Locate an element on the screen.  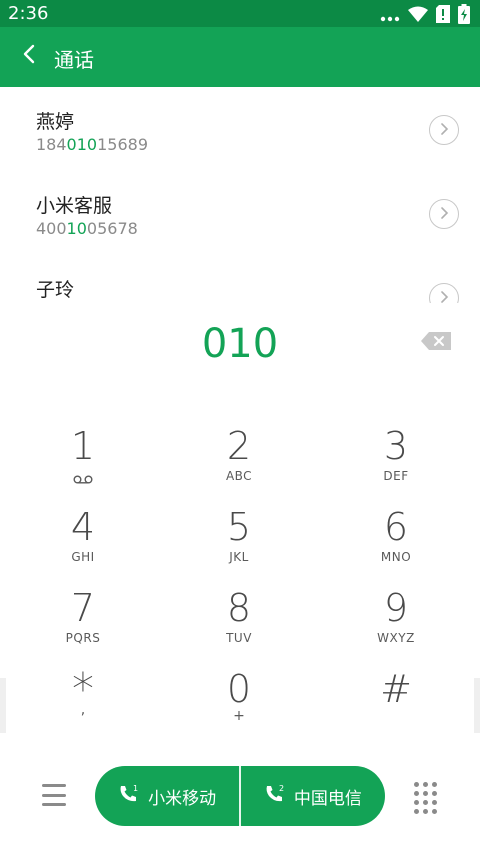
key-1: 1 is located at coordinates (83, 455).